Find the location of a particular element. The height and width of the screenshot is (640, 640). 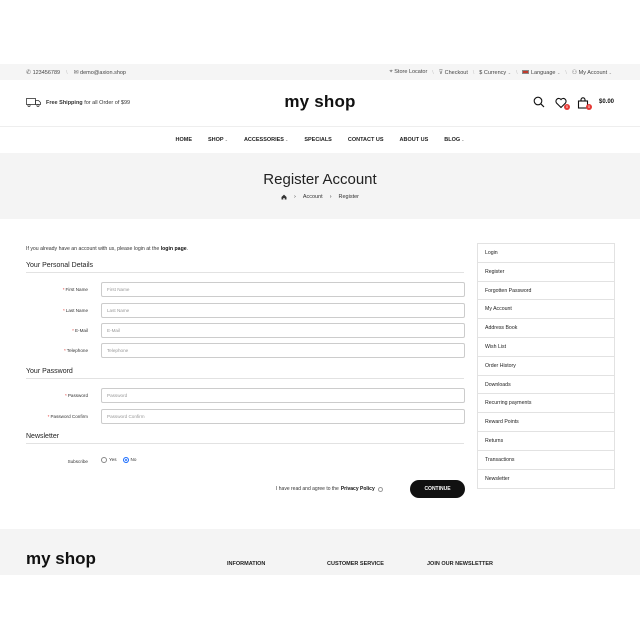

subscribe-yes-option: Yes is located at coordinates (109, 460).